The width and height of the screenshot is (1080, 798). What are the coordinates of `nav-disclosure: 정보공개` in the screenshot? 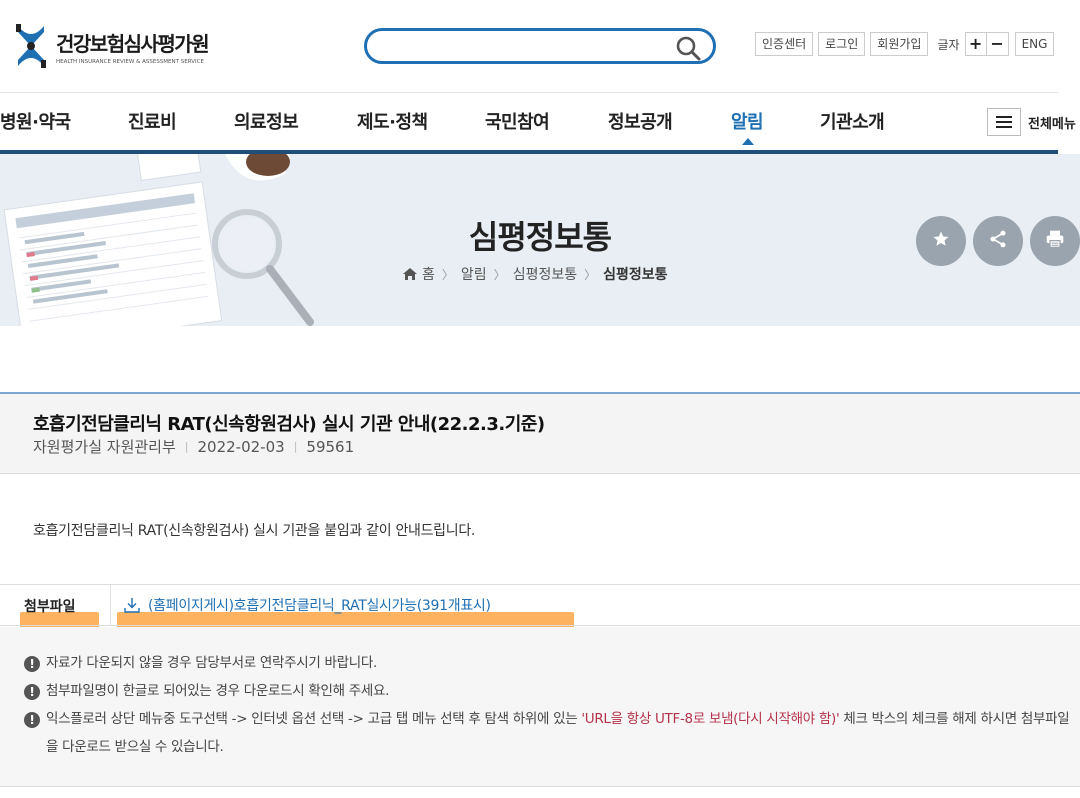 It's located at (640, 121).